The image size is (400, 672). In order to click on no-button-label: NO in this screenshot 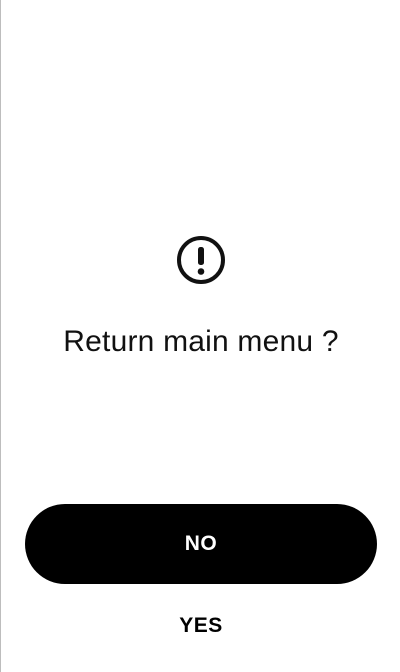, I will do `click(201, 543)`.